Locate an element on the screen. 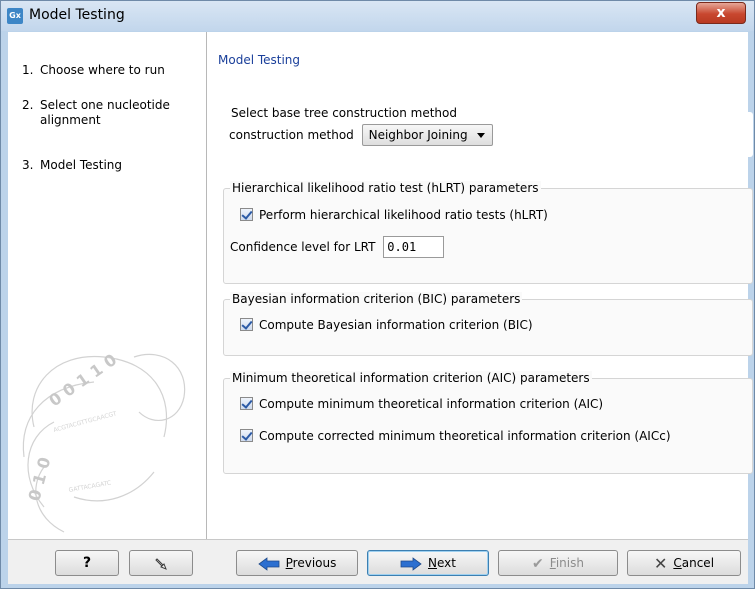  svg-text: 0 1 0 is located at coordinates (40, 479).